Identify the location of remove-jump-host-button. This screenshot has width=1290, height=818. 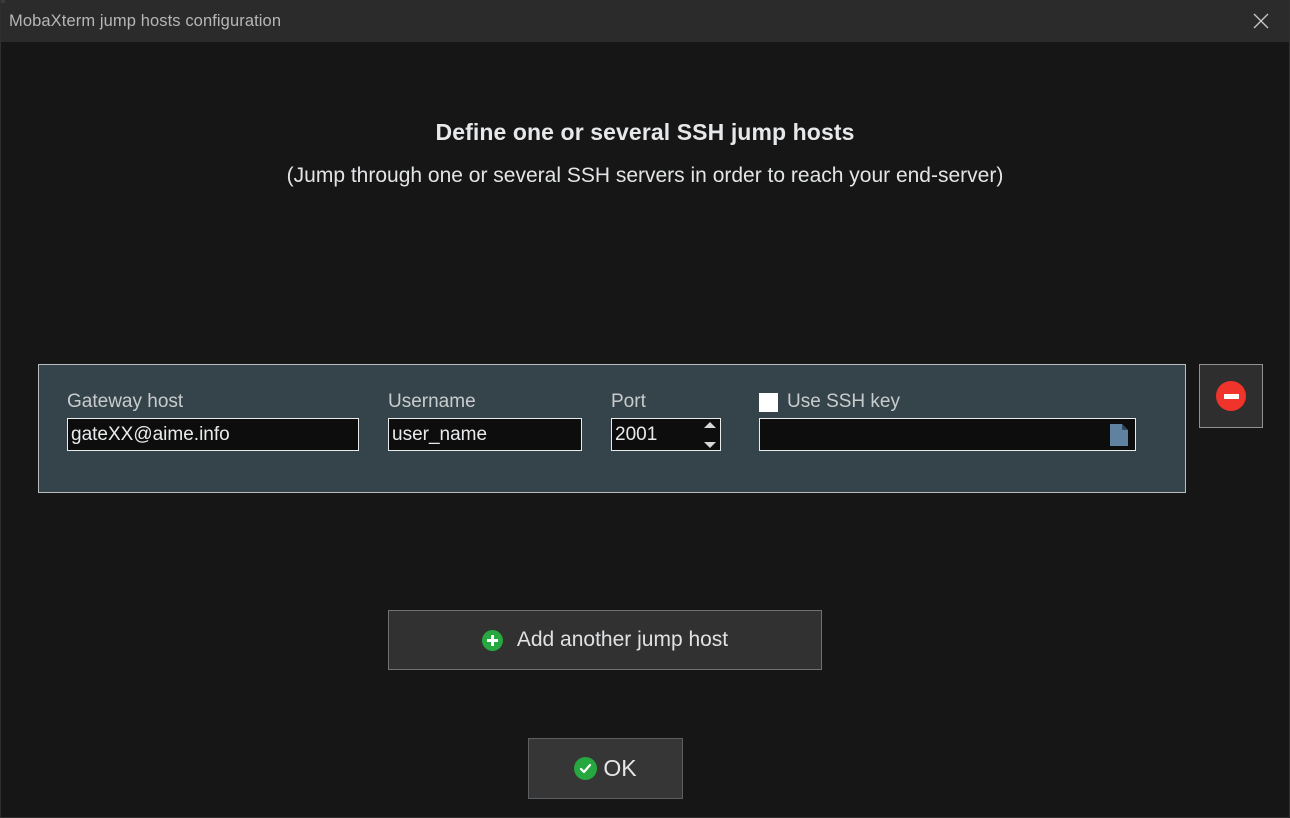
(1231, 396).